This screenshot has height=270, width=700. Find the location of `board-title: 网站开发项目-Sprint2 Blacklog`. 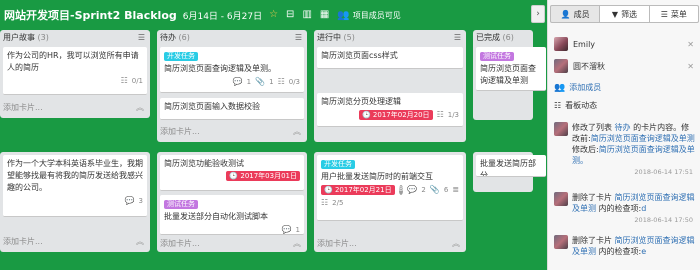

board-title: 网站开发项目-Sprint2 Blacklog is located at coordinates (90, 15).